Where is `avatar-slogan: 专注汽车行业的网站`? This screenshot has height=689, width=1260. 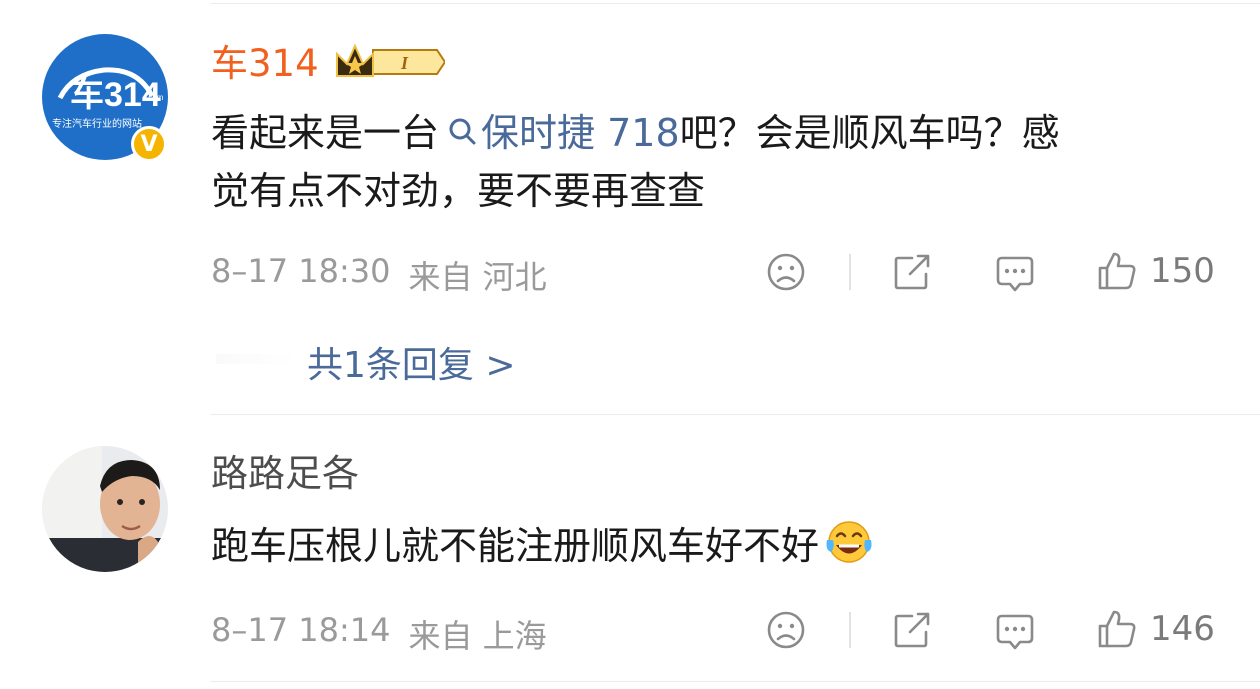
avatar-slogan: 专注汽车行业的网站 is located at coordinates (97, 123).